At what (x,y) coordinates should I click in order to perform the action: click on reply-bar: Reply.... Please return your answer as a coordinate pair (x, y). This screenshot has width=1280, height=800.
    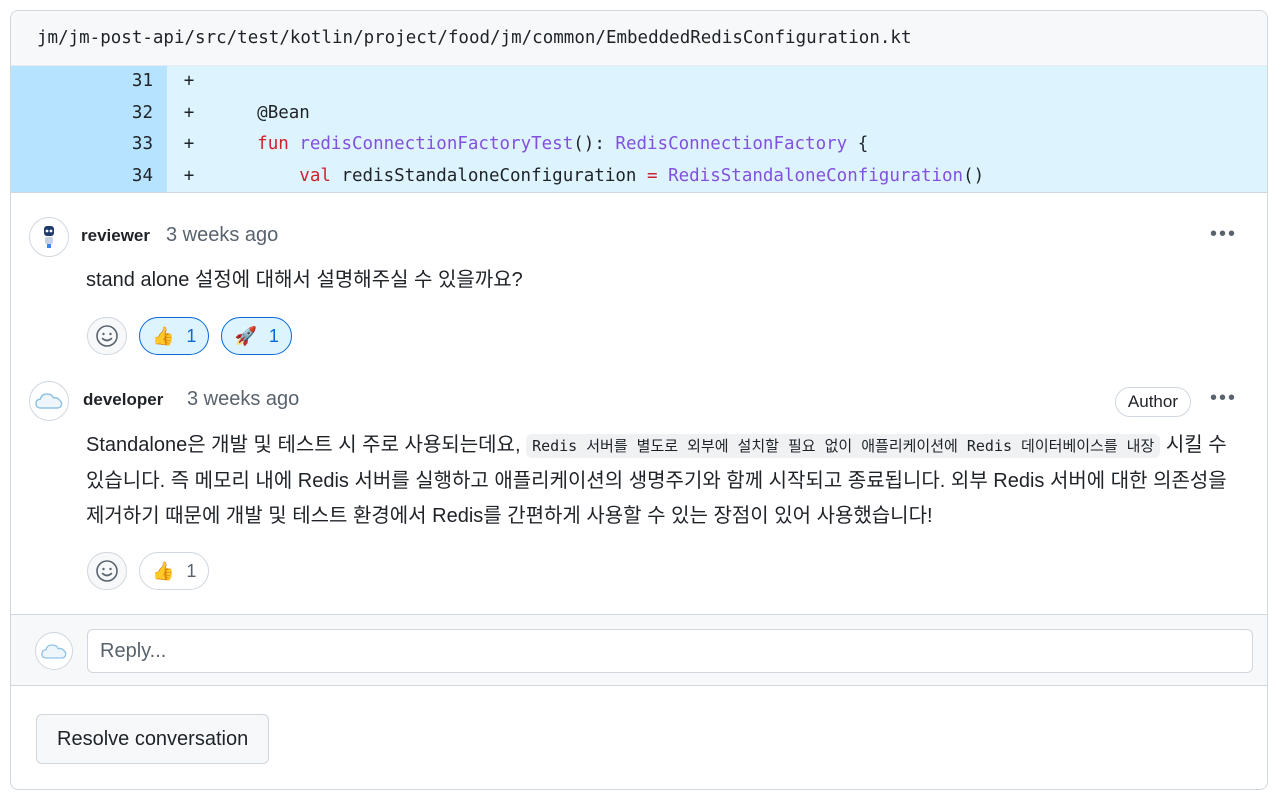
    Looking at the image, I should click on (639, 650).